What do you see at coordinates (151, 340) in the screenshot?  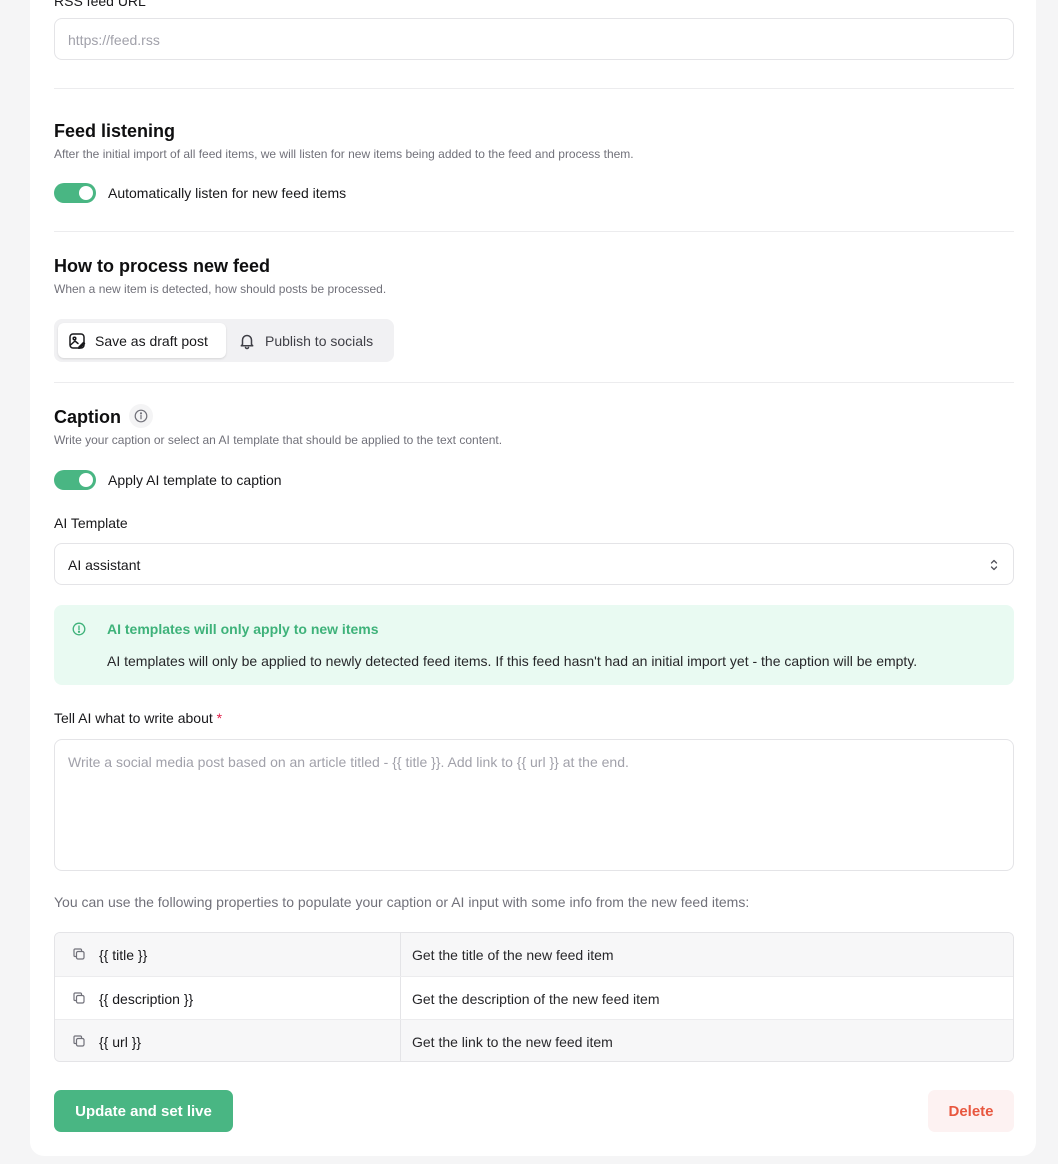 I see `save-as-draft-label: Save as draft post` at bounding box center [151, 340].